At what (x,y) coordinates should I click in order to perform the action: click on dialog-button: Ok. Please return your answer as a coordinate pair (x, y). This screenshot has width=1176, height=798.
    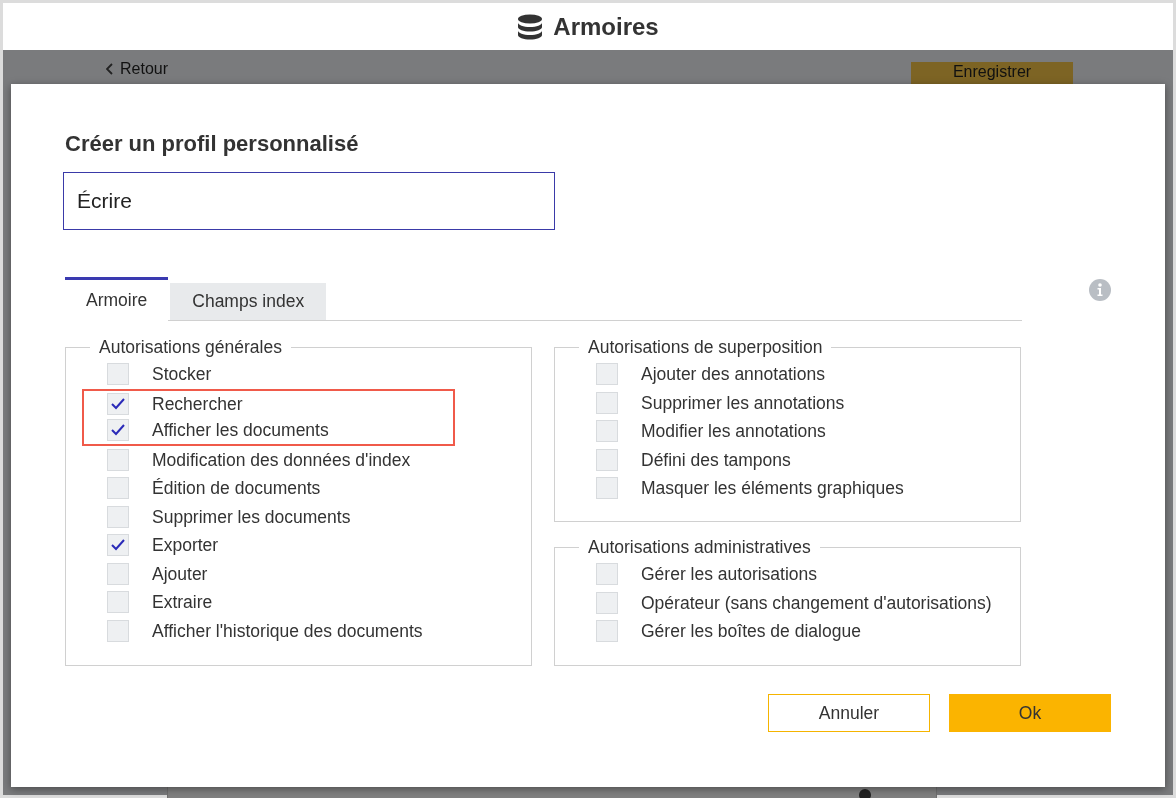
    Looking at the image, I should click on (1030, 713).